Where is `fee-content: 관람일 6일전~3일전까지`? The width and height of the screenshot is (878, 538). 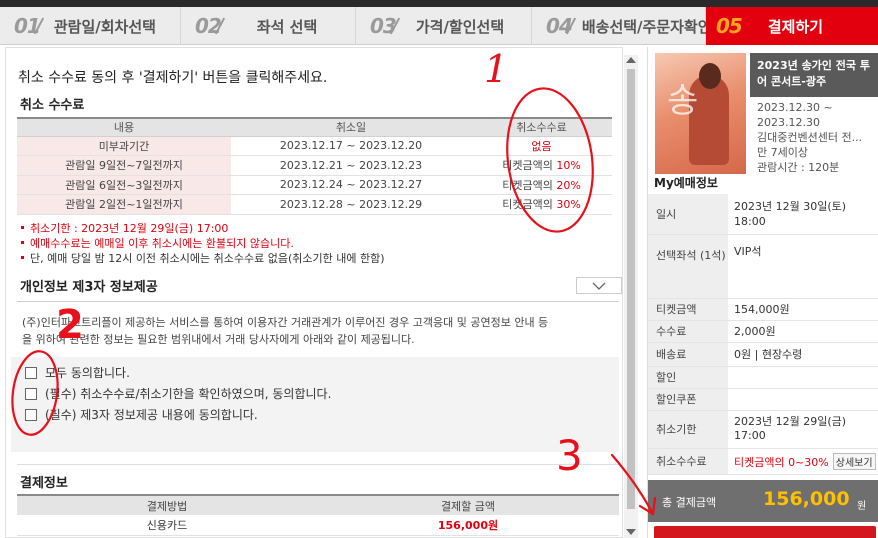 fee-content: 관람일 6일전~3일전까지 is located at coordinates (124, 185).